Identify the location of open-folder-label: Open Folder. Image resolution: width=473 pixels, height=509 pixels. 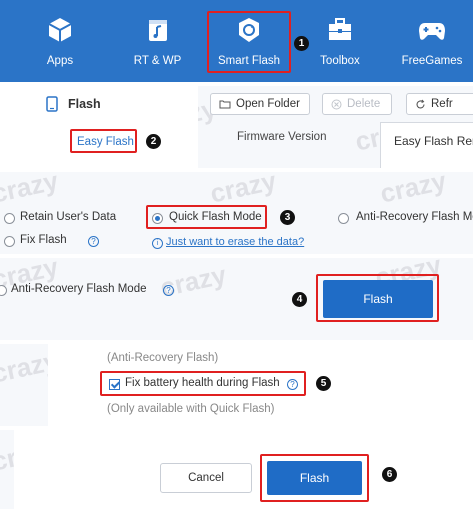
(268, 104).